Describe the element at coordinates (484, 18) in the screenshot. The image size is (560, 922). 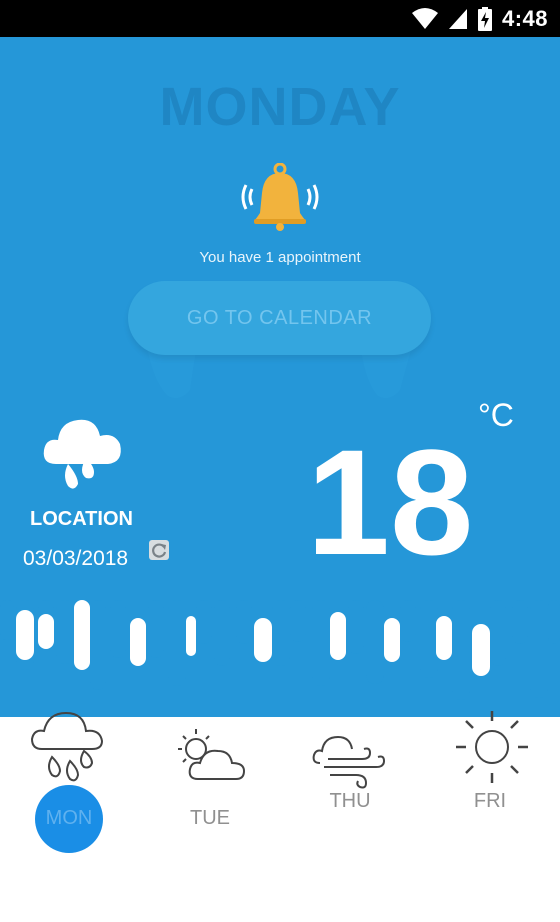
I see `battery-charging-icon` at that location.